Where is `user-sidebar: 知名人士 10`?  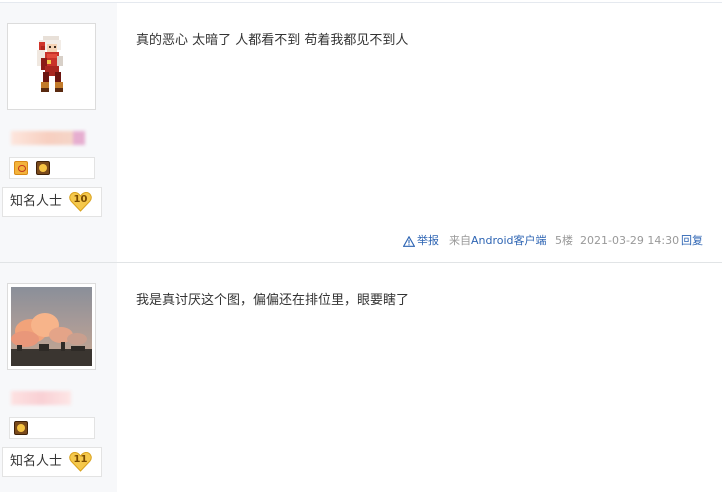 user-sidebar: 知名人士 10 is located at coordinates (58, 132).